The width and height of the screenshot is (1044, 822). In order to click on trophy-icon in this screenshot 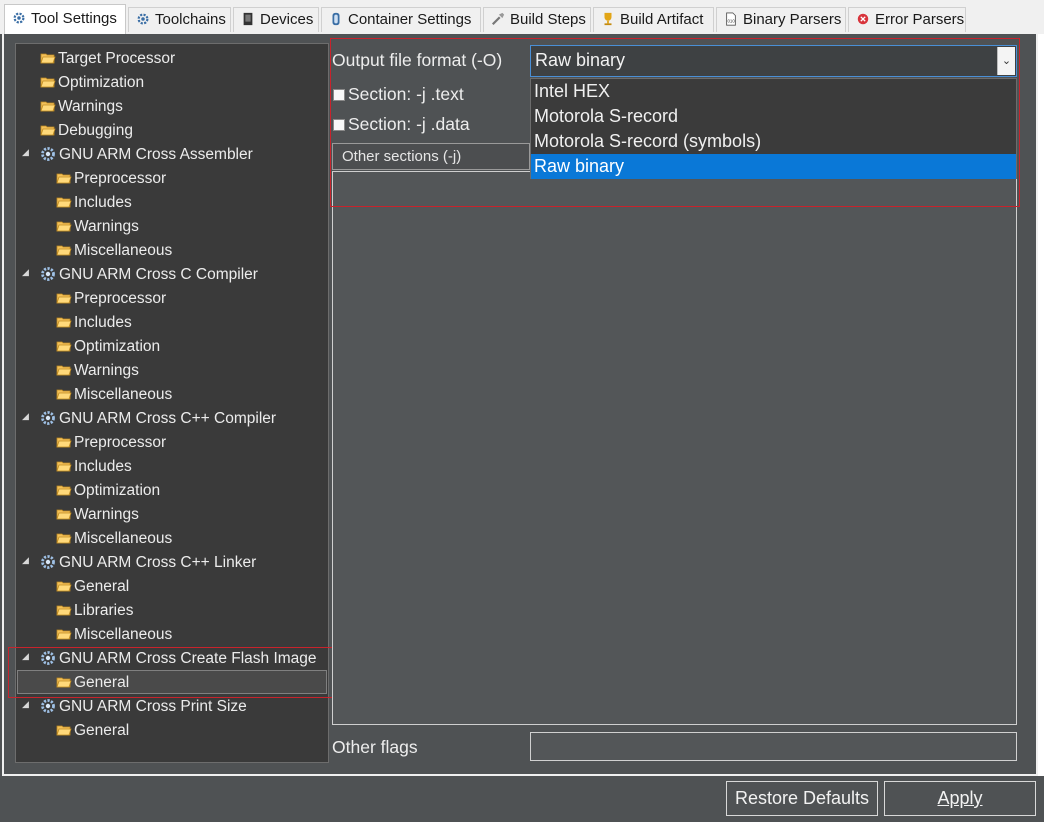, I will do `click(608, 19)`.